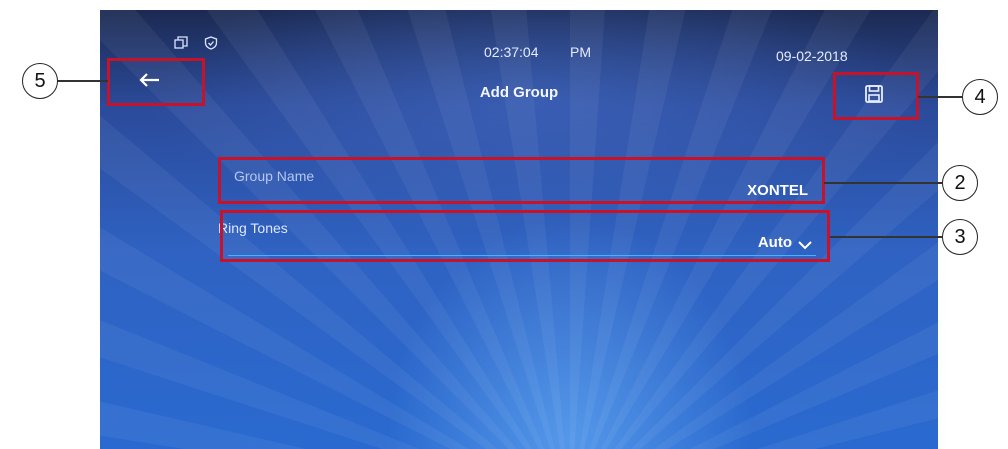 Image resolution: width=1008 pixels, height=449 pixels. I want to click on callout-2: 2, so click(960, 183).